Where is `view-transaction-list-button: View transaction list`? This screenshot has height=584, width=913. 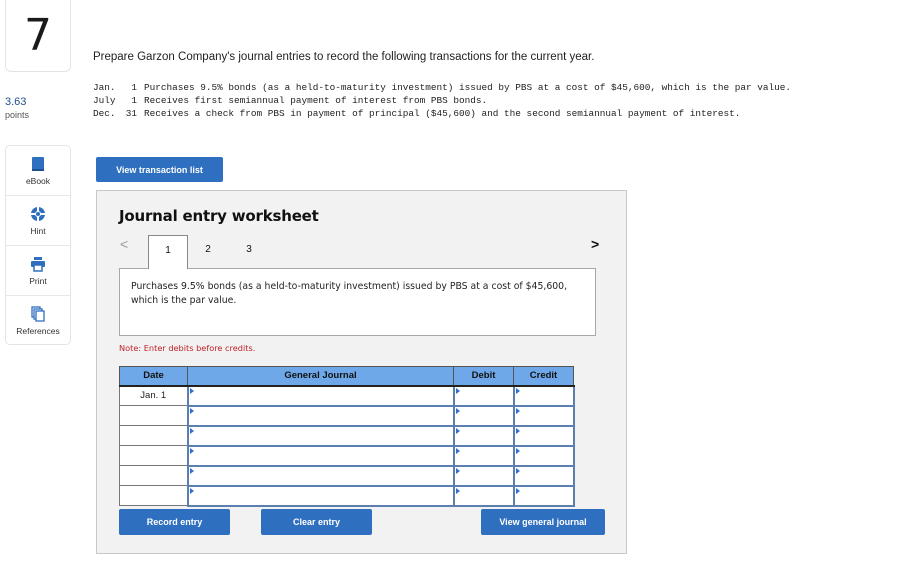
view-transaction-list-button: View transaction list is located at coordinates (159, 169).